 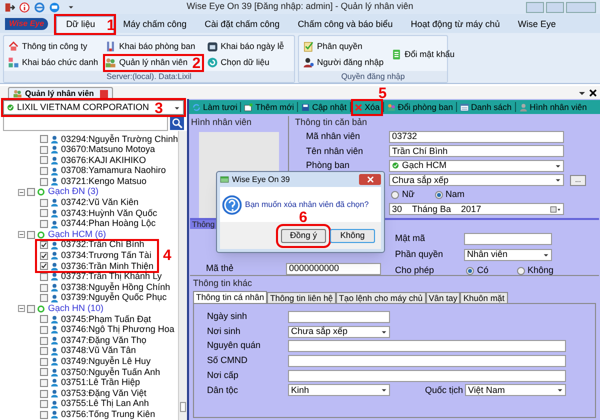 I want to click on button-label: Chọn dữ liệu, so click(x=245, y=63).